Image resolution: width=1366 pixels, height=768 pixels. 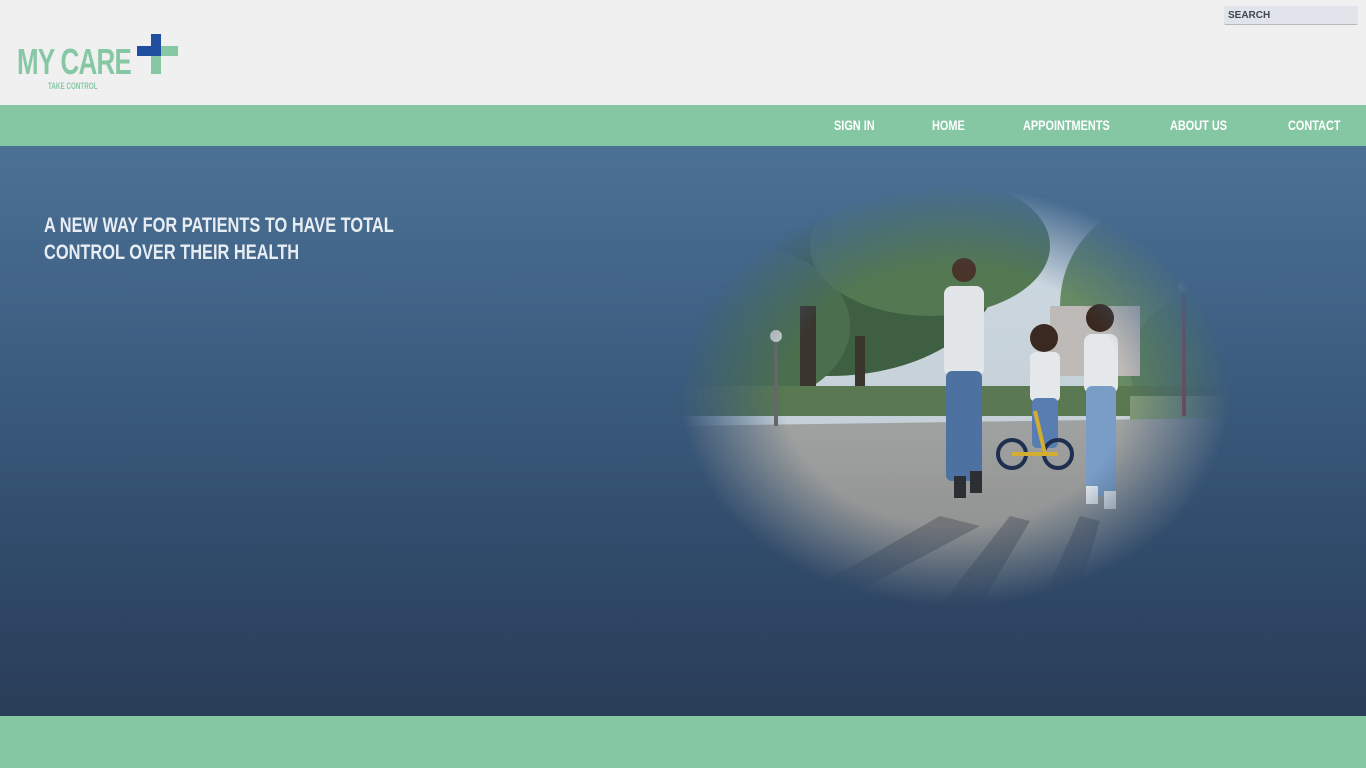 I want to click on nav-home: HOME, so click(x=948, y=125).